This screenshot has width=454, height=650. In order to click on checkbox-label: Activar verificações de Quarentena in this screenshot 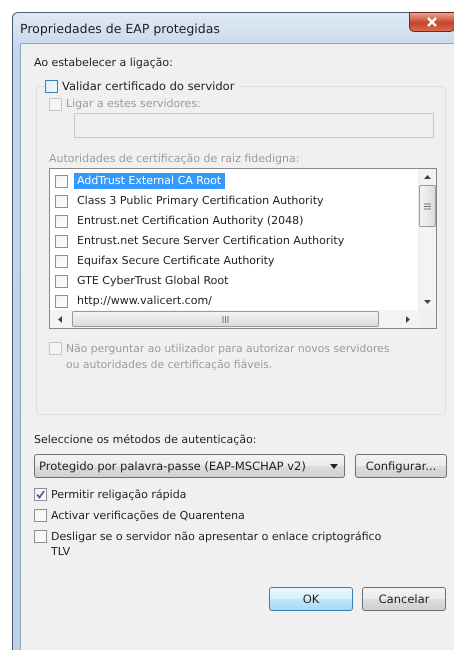, I will do `click(148, 515)`.